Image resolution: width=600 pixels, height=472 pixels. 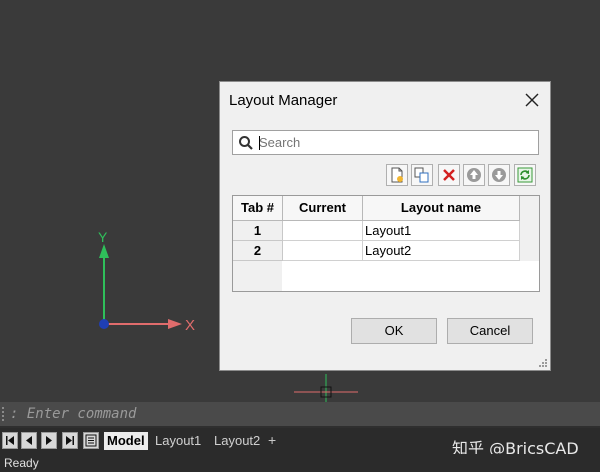 I want to click on arrow-down-icon, so click(x=499, y=175).